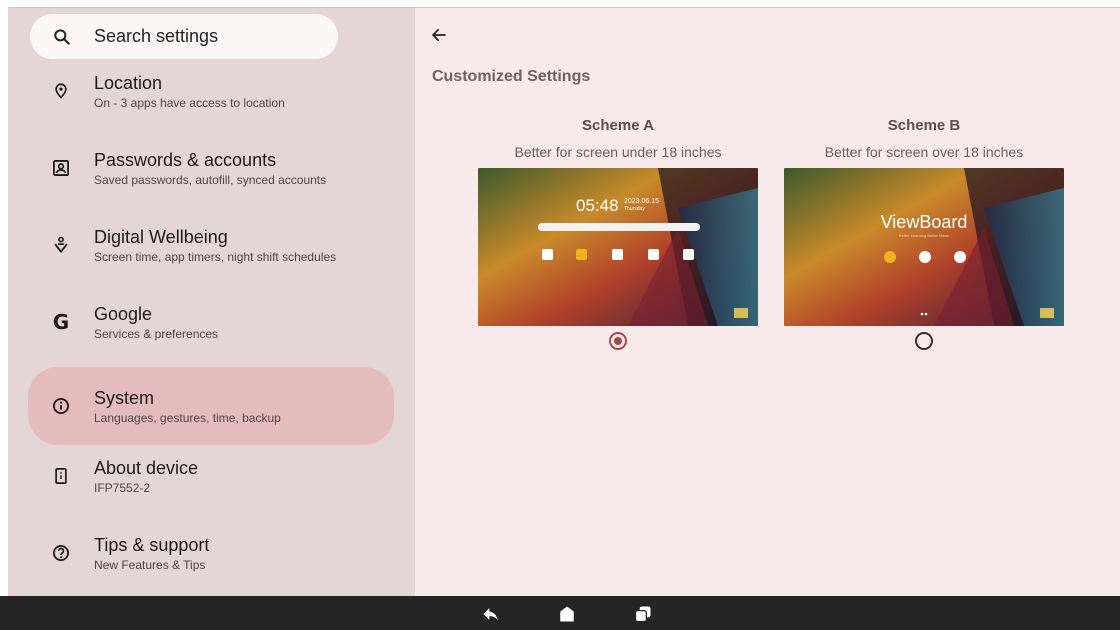  What do you see at coordinates (4, 302) in the screenshot?
I see `window-frame-left` at bounding box center [4, 302].